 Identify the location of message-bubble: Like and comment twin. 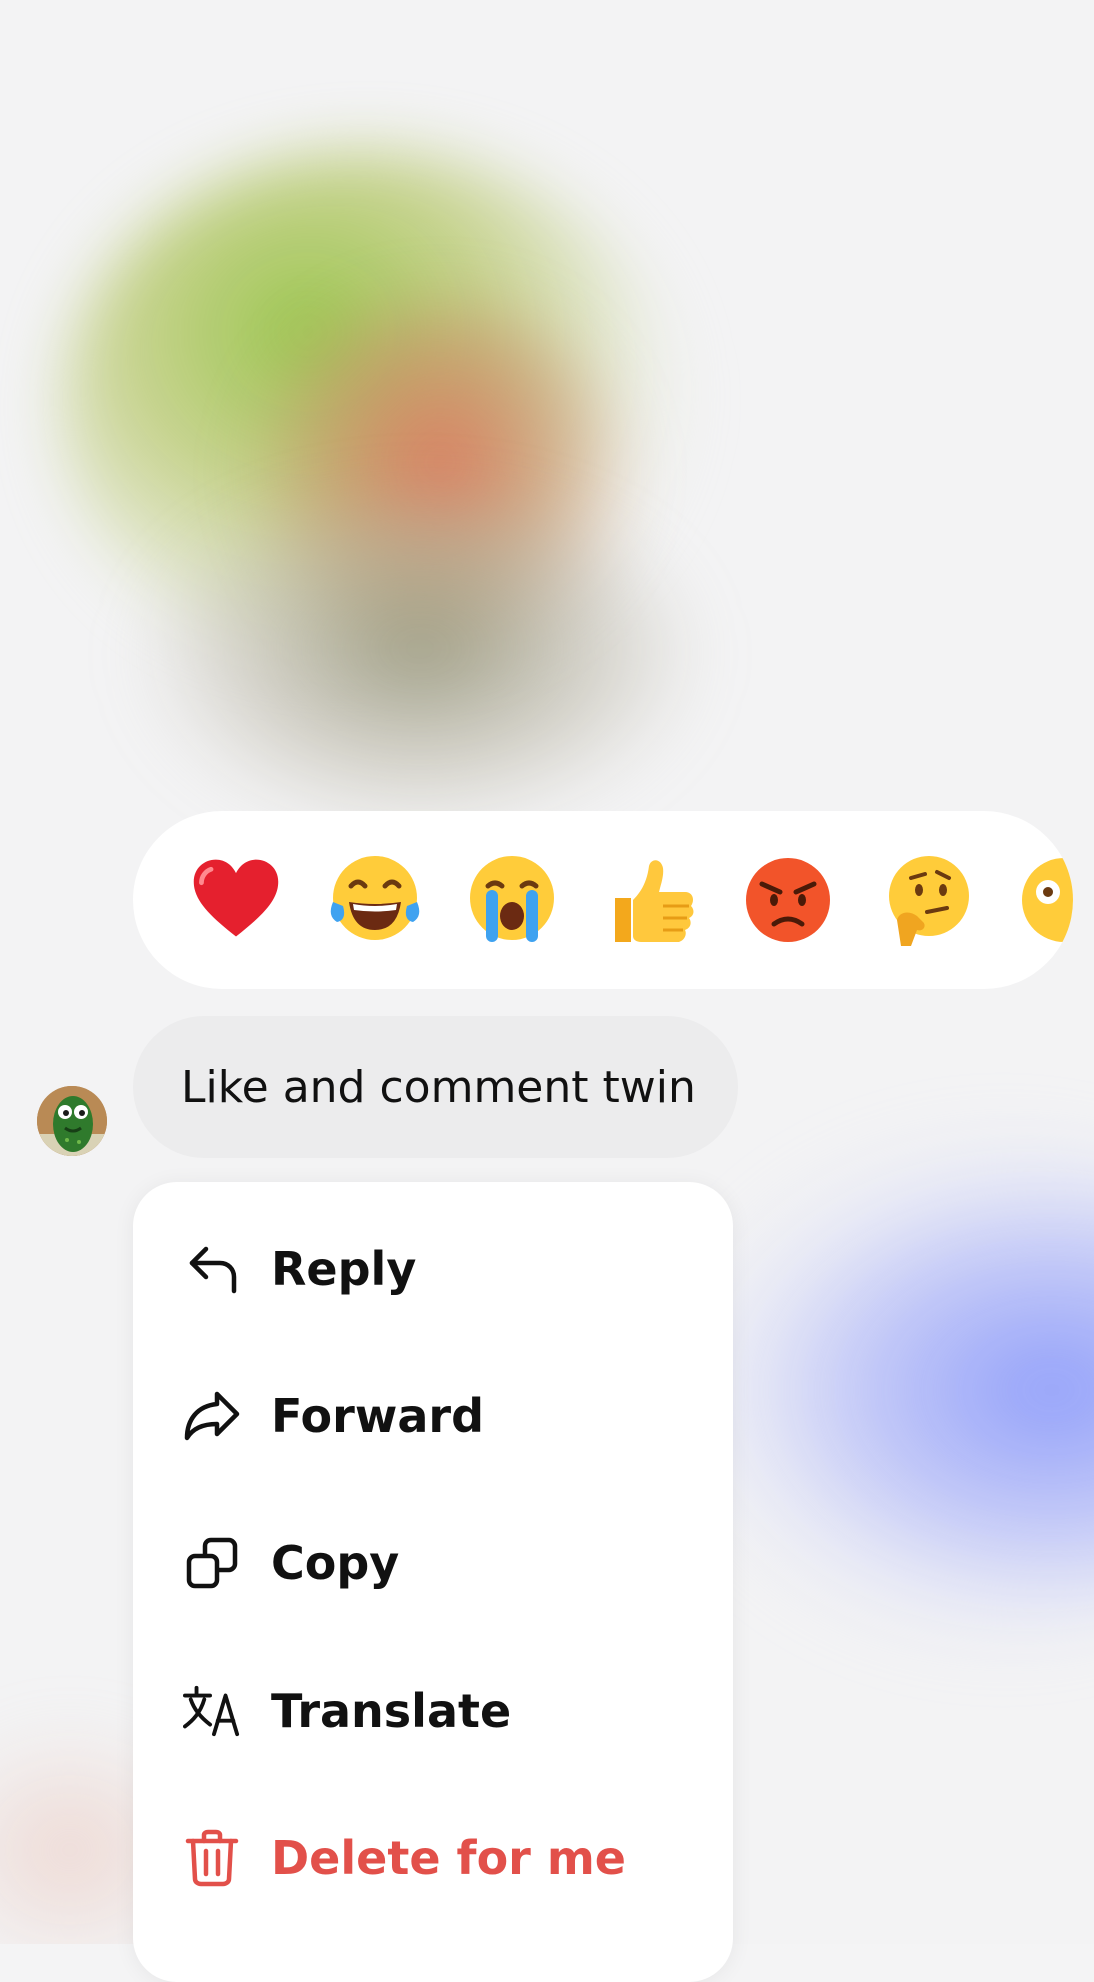
(435, 1087).